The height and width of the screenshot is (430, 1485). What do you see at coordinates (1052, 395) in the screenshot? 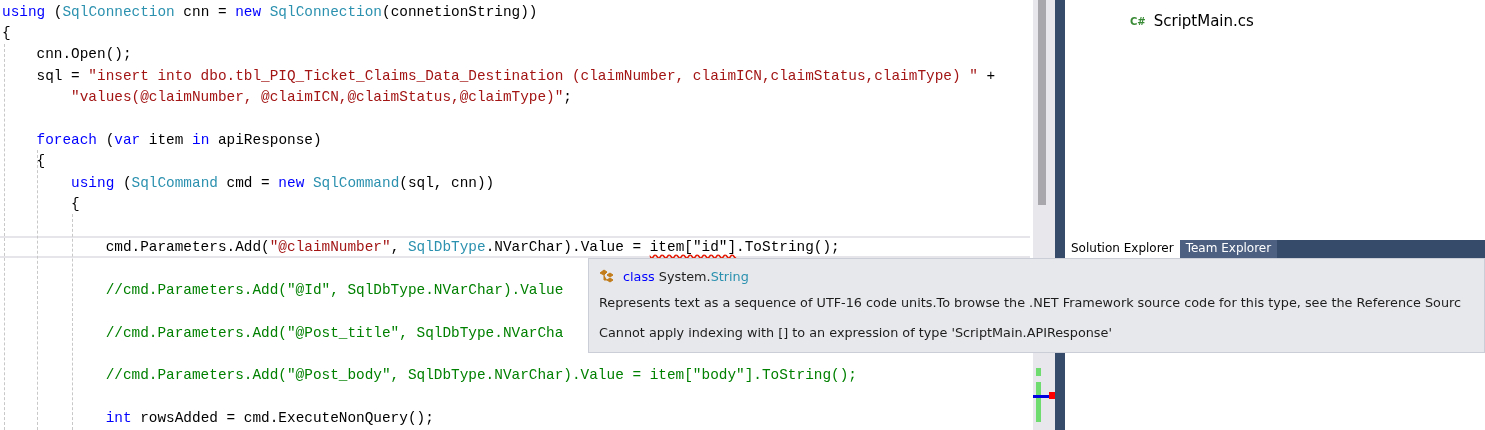
I see `error-marker` at bounding box center [1052, 395].